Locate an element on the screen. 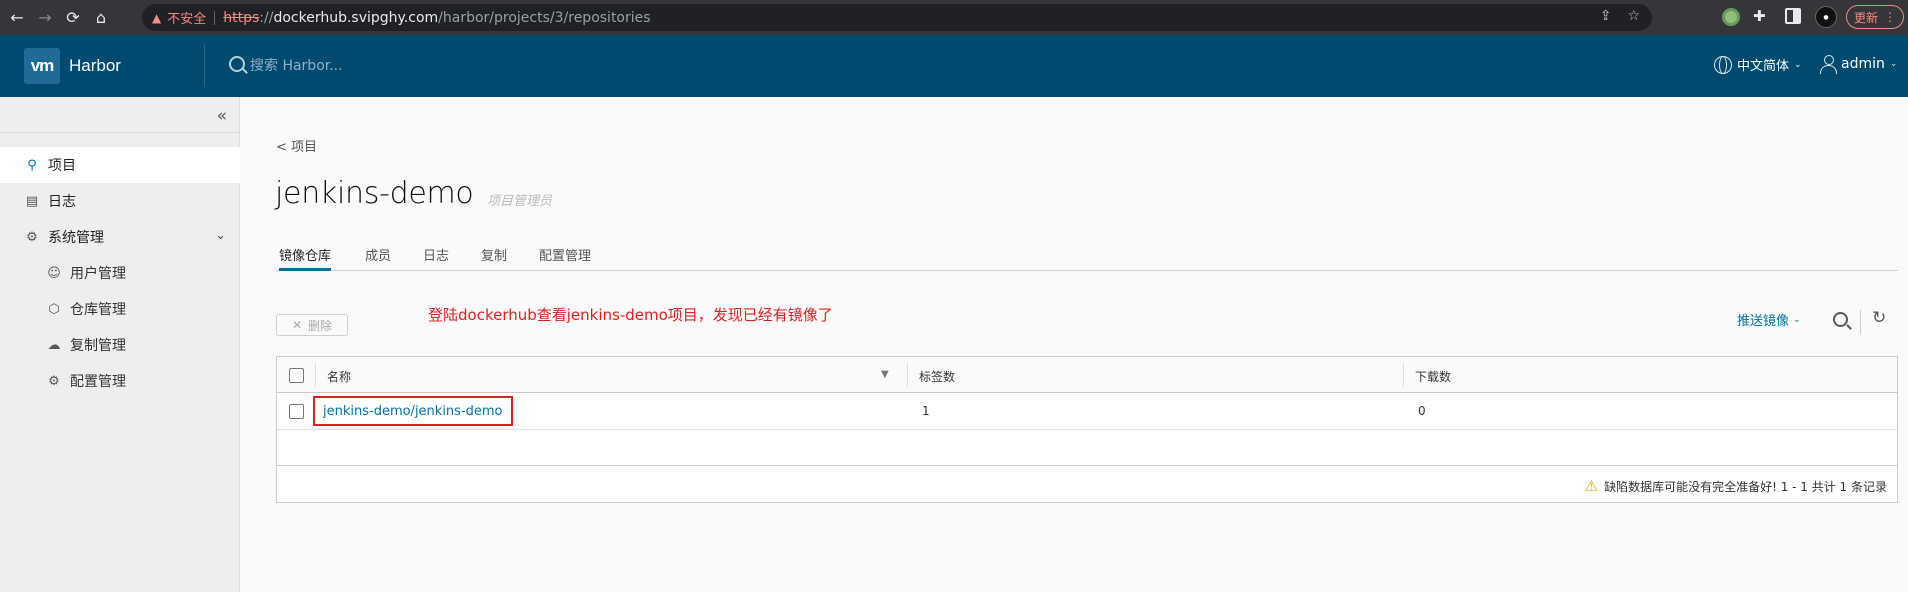  warning-icon: ⚠ is located at coordinates (1591, 486).